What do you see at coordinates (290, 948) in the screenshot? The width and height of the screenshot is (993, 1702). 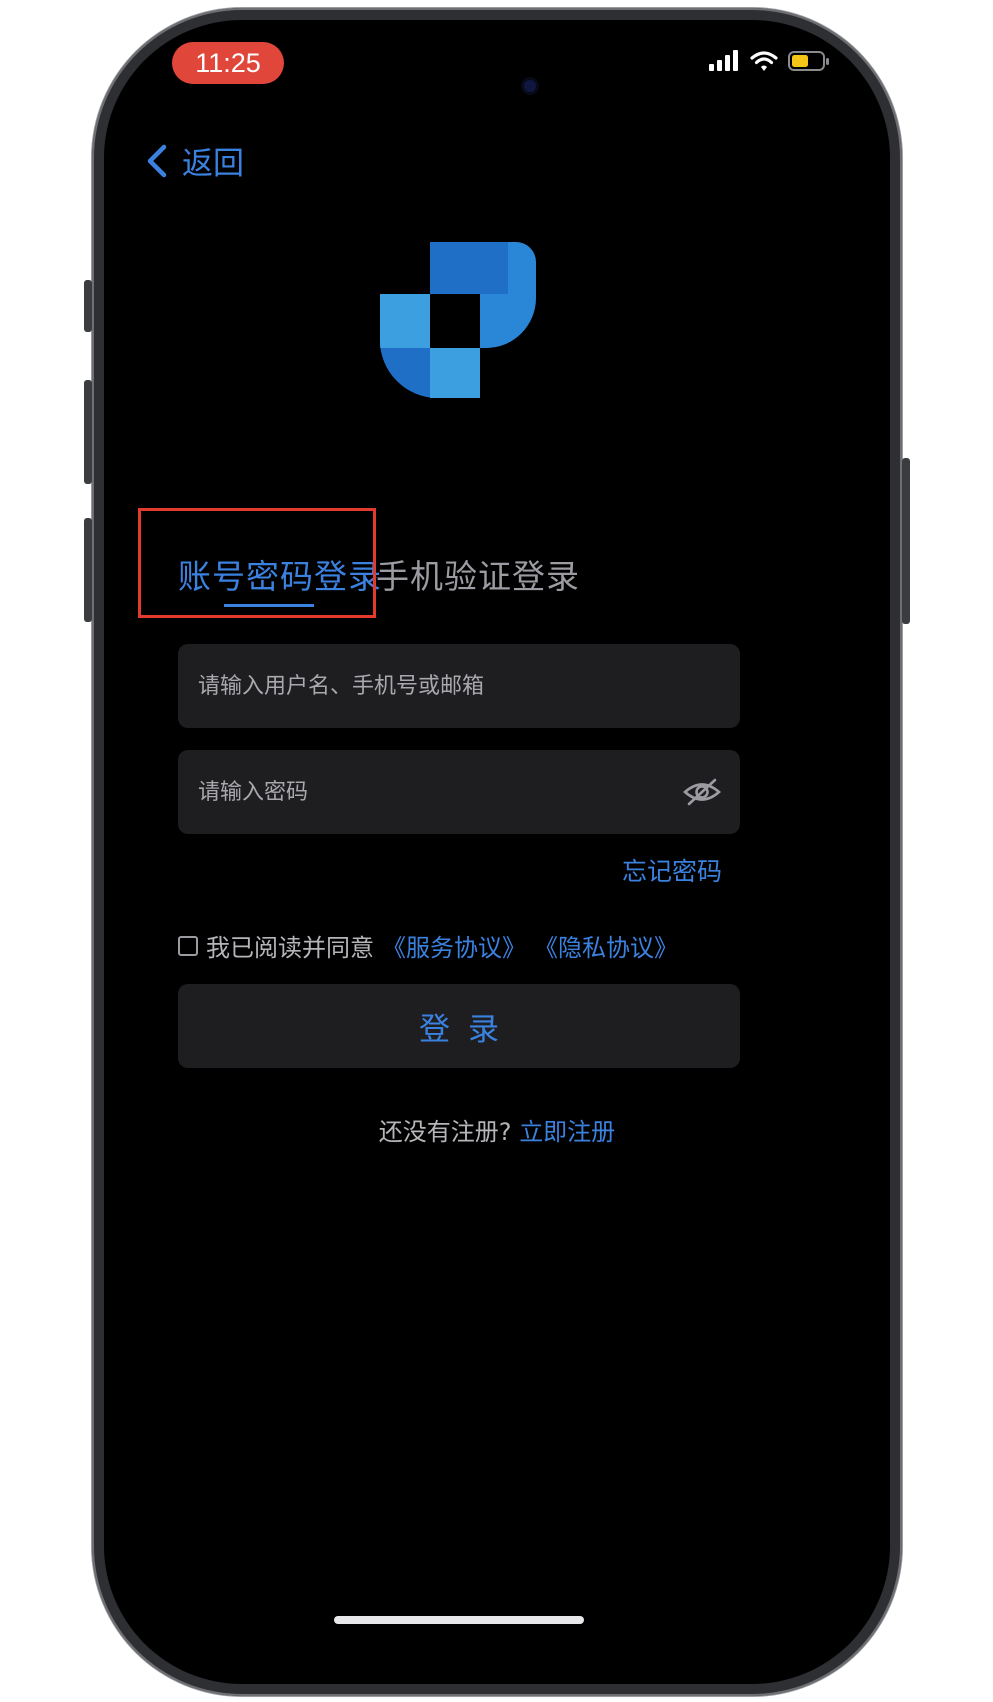 I see `agreement-text: 我已阅读并同意` at bounding box center [290, 948].